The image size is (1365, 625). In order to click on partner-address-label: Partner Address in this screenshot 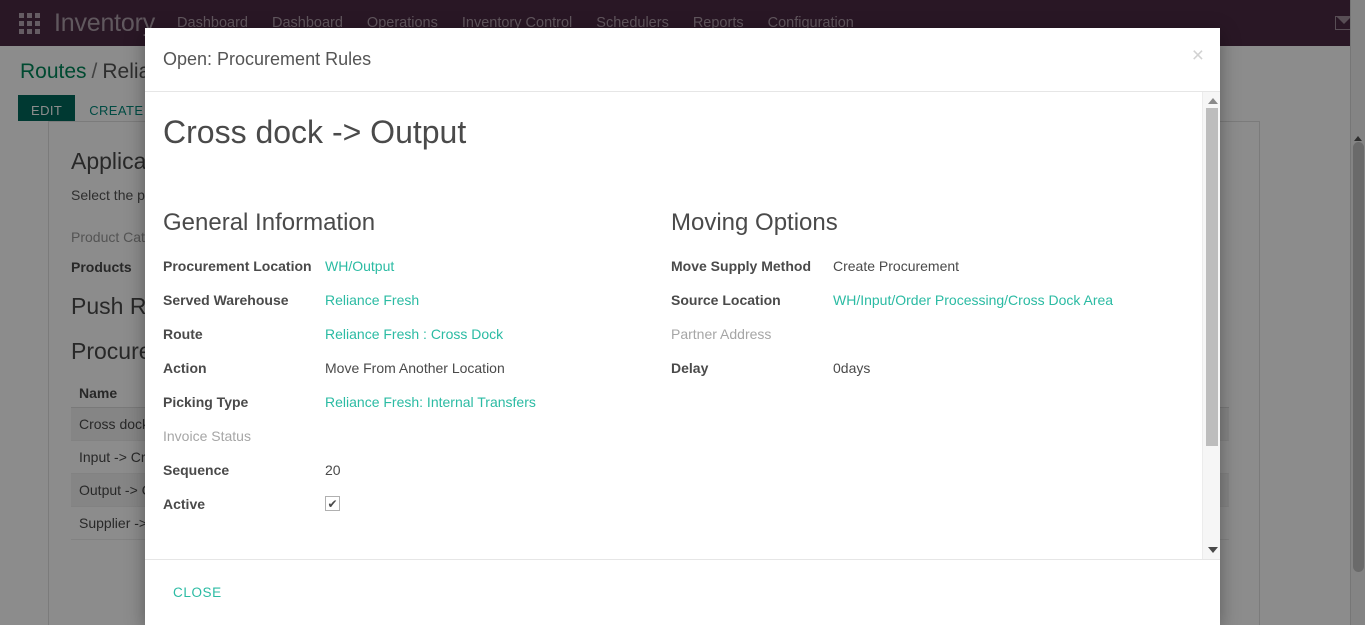, I will do `click(721, 334)`.